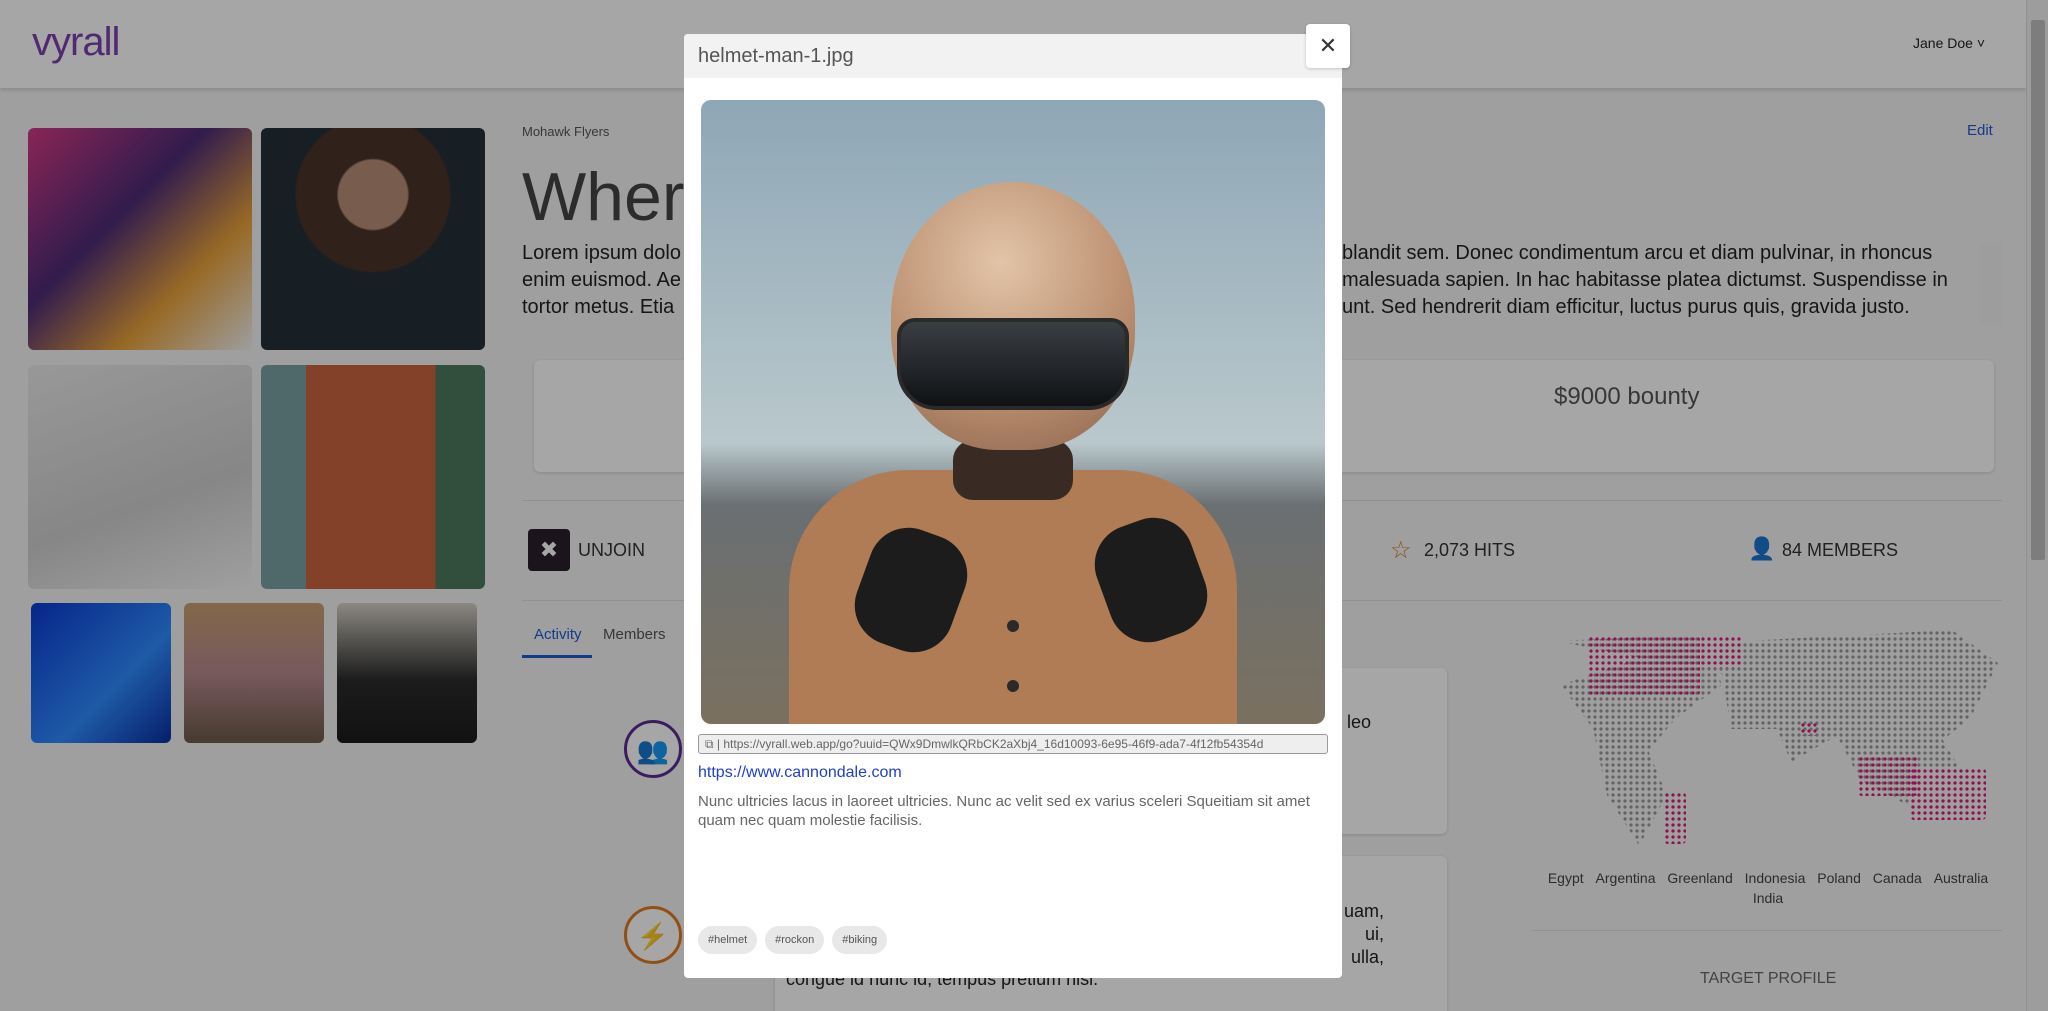  What do you see at coordinates (800, 773) in the screenshot?
I see `external-link: https://www.cannondale.com` at bounding box center [800, 773].